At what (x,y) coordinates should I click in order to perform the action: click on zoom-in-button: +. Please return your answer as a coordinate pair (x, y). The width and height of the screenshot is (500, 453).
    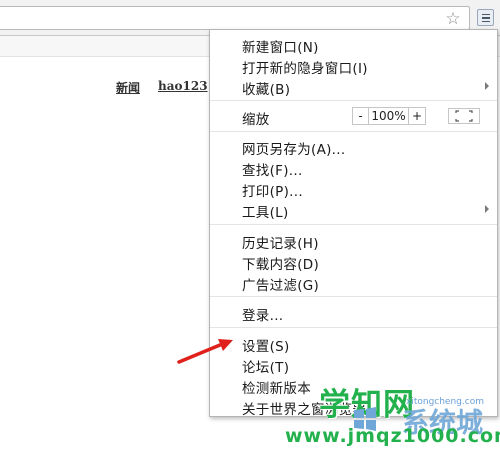
    Looking at the image, I should click on (417, 116).